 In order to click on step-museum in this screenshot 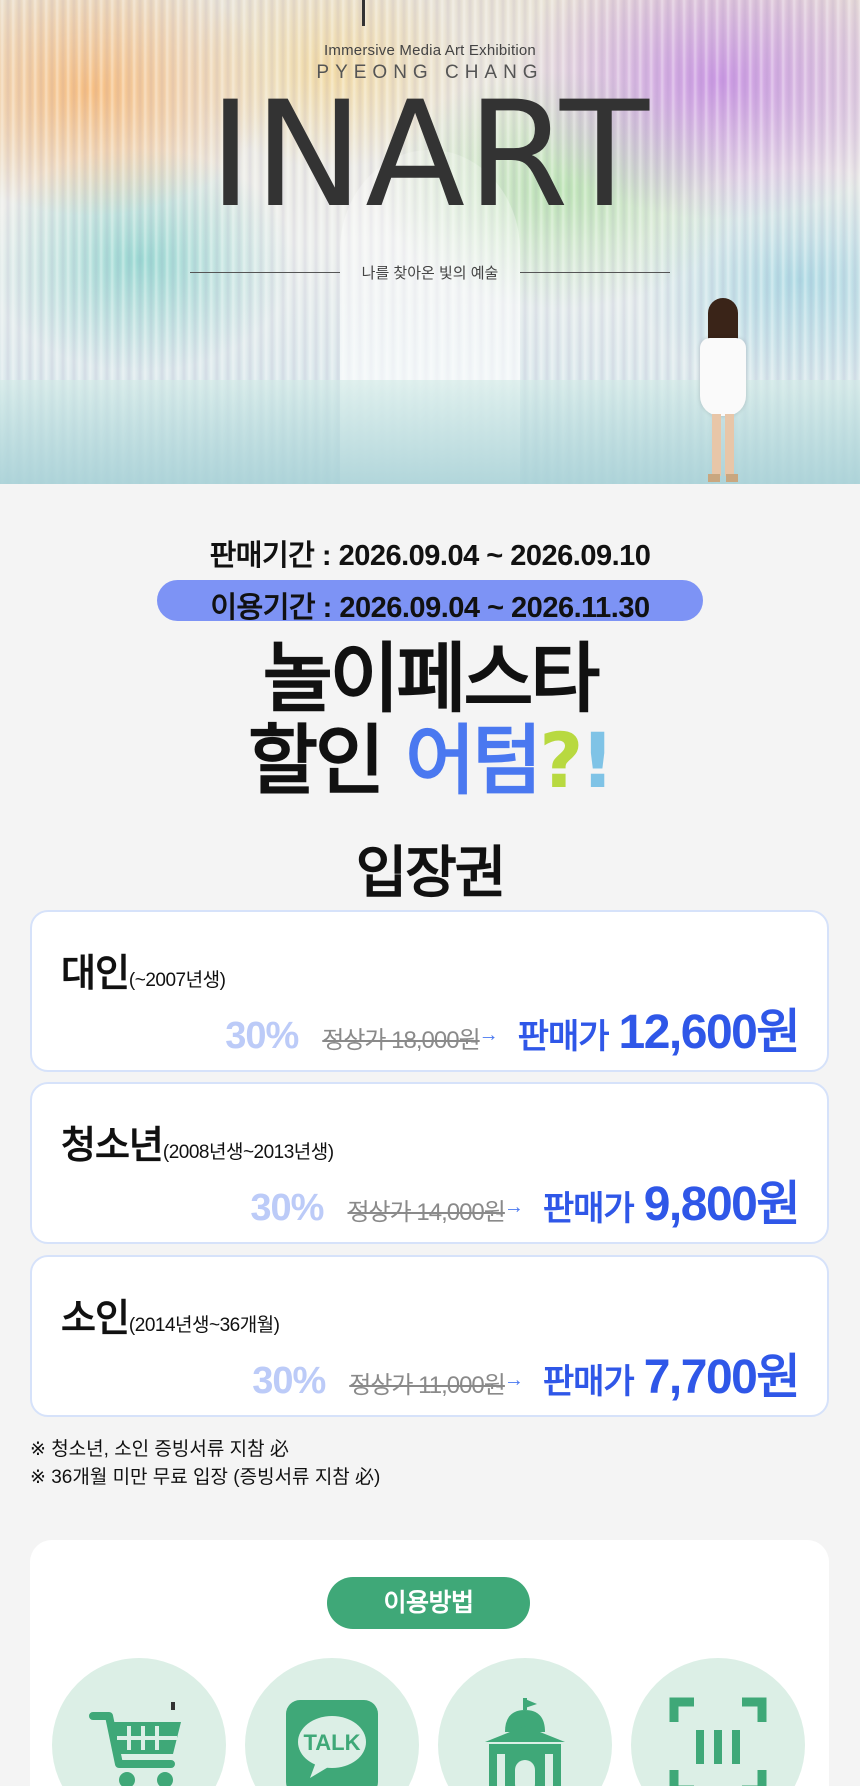, I will do `click(525, 1722)`.